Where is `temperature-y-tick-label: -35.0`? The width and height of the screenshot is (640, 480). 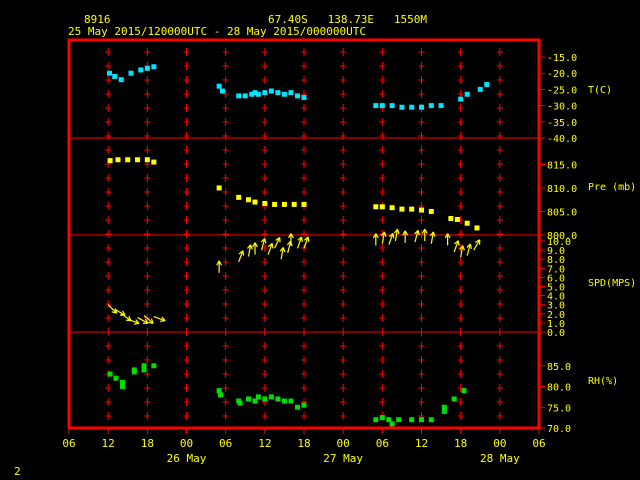
temperature-y-tick-label: -35.0 is located at coordinates (562, 123).